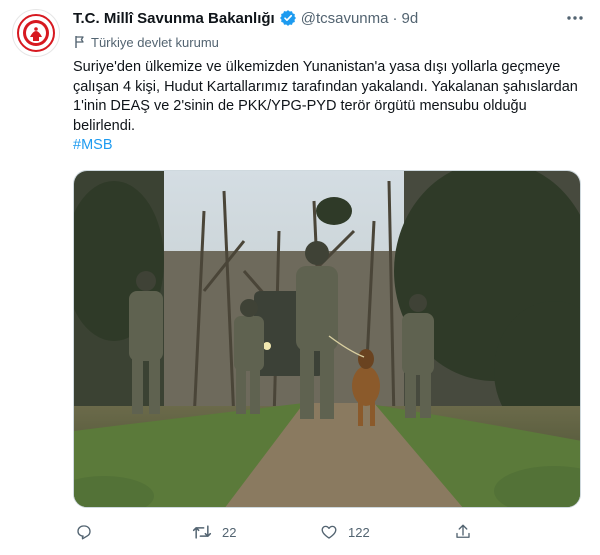  I want to click on share-icon, so click(463, 531).